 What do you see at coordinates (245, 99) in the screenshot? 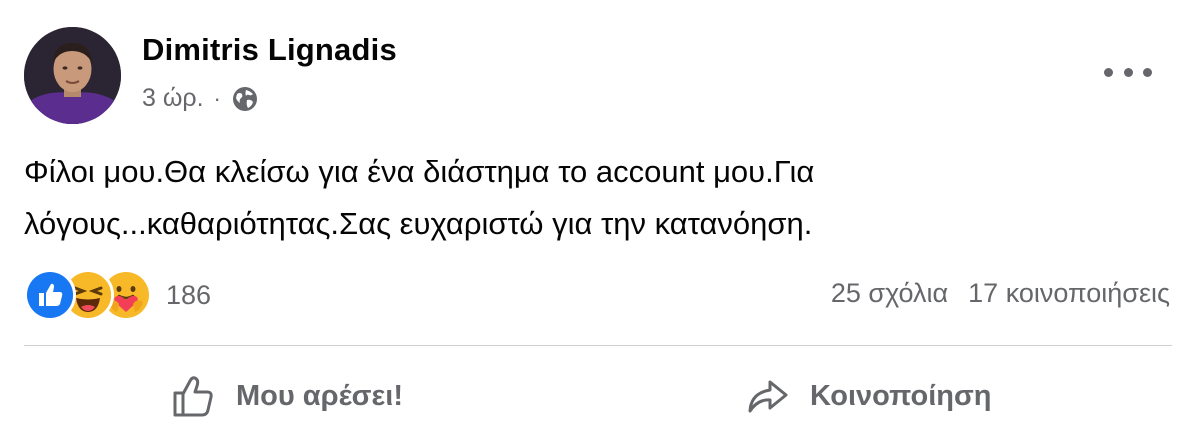
I see `globe-icon` at bounding box center [245, 99].